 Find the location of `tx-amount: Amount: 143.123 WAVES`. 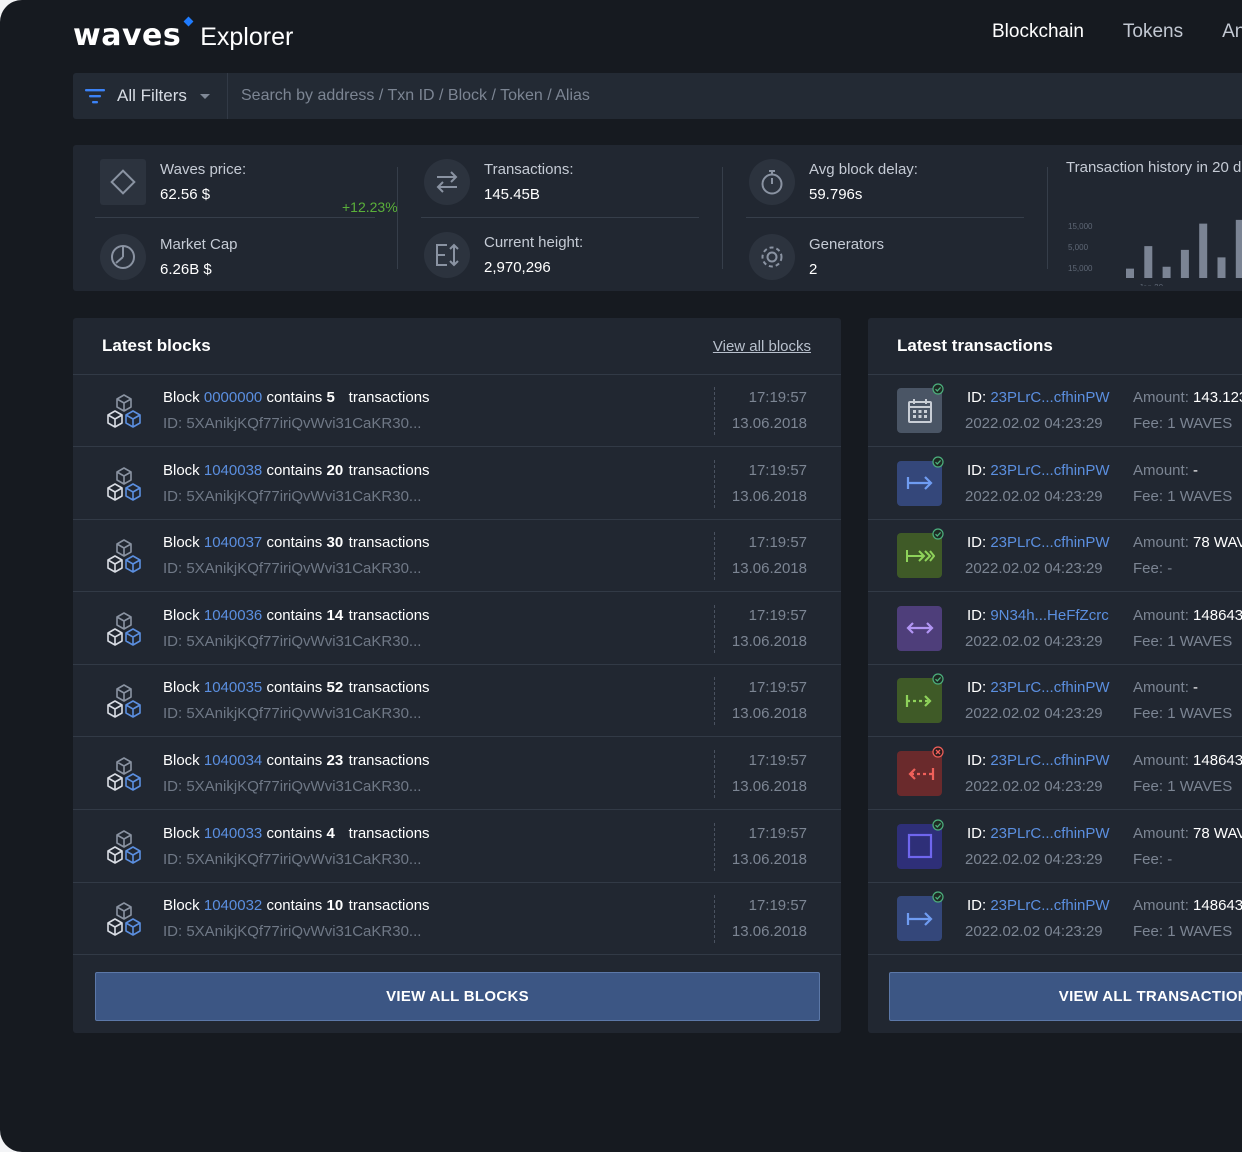

tx-amount: Amount: 143.123 WAVES is located at coordinates (1187, 397).